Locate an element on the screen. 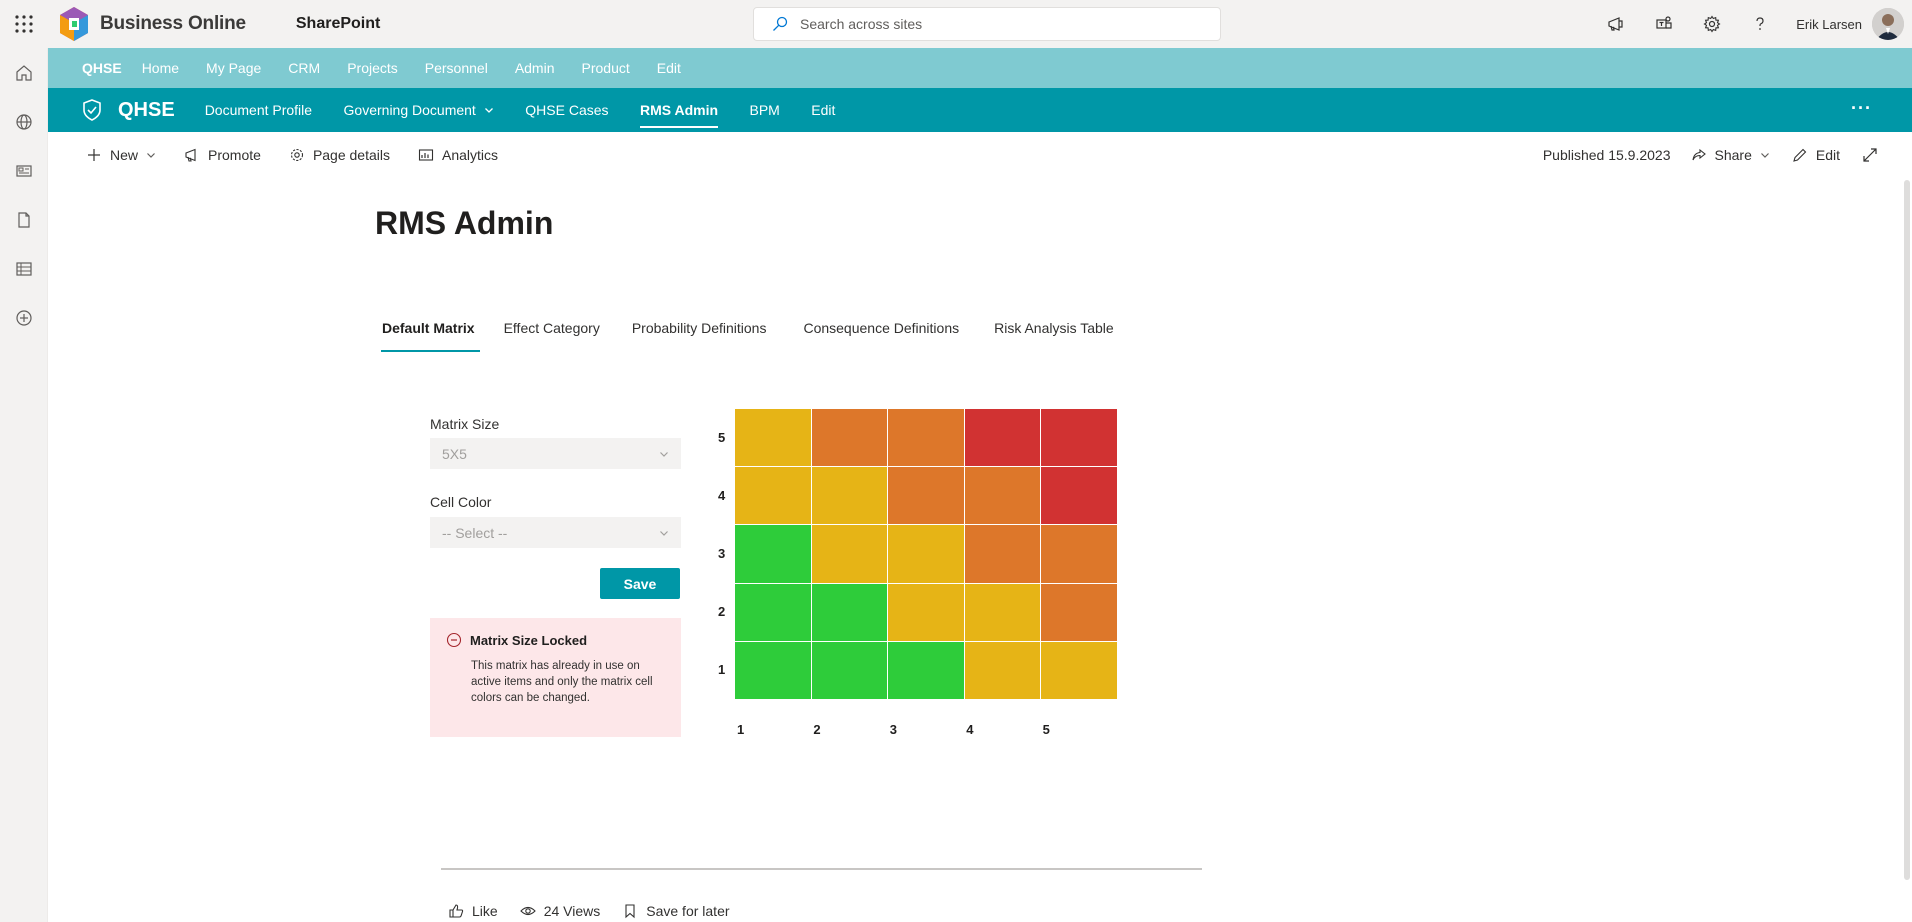 This screenshot has width=1912, height=922. list-icon is located at coordinates (24, 268).